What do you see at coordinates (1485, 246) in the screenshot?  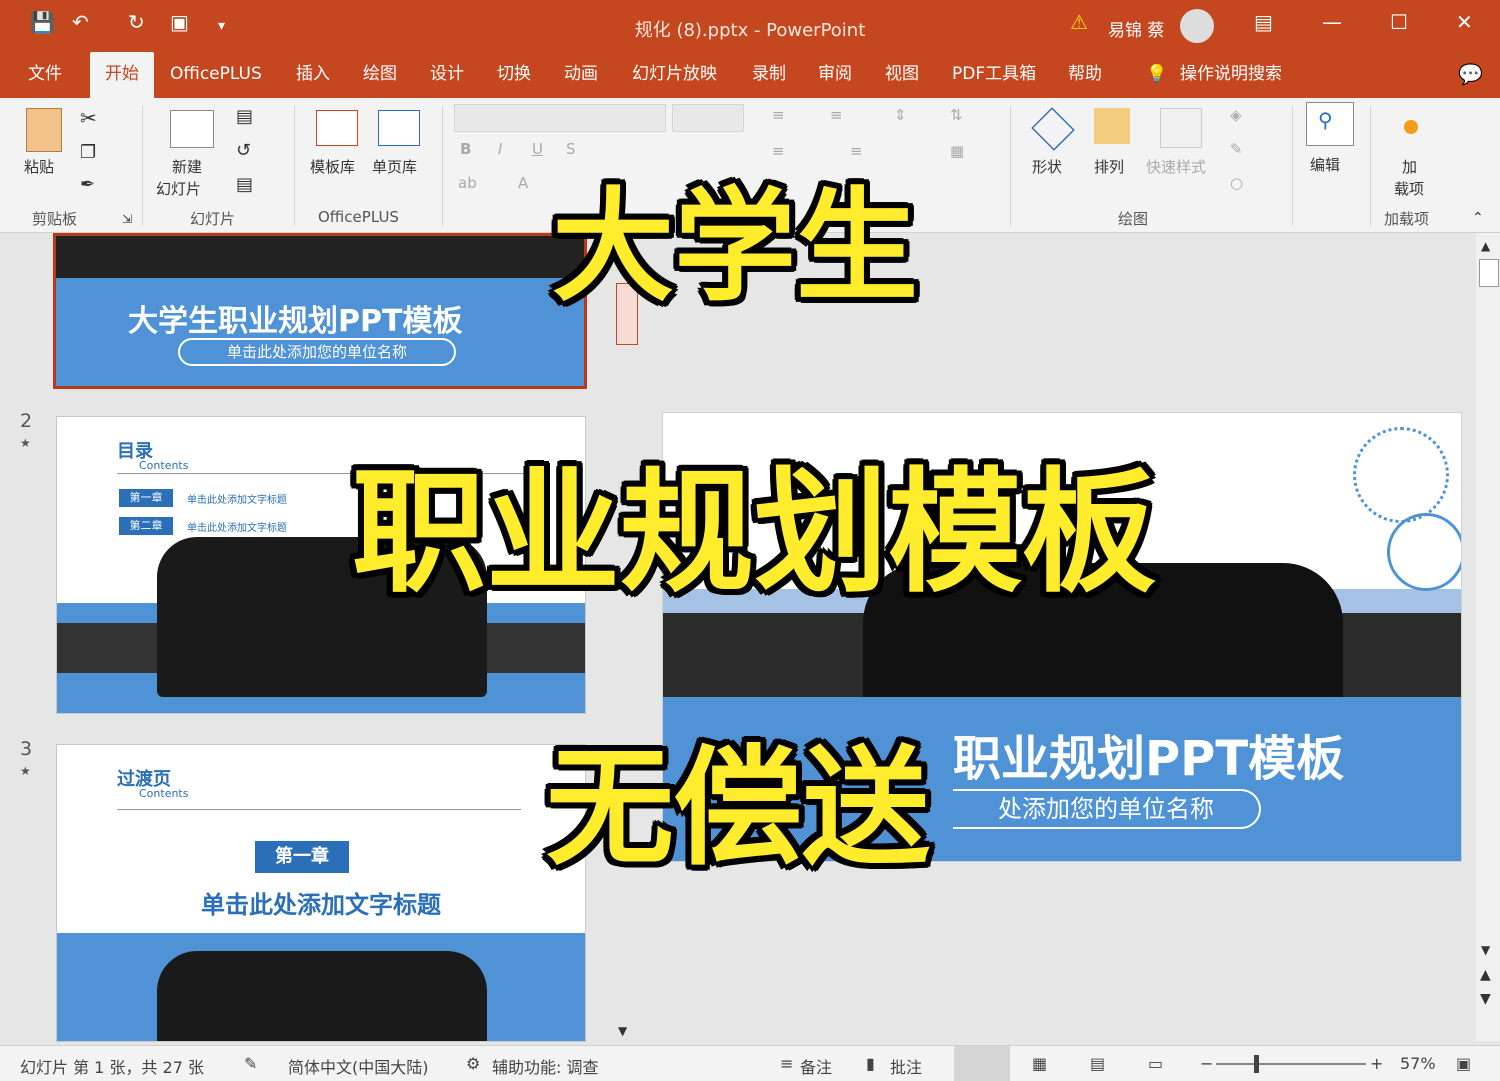 I see `scroll-up-icon: ▲` at bounding box center [1485, 246].